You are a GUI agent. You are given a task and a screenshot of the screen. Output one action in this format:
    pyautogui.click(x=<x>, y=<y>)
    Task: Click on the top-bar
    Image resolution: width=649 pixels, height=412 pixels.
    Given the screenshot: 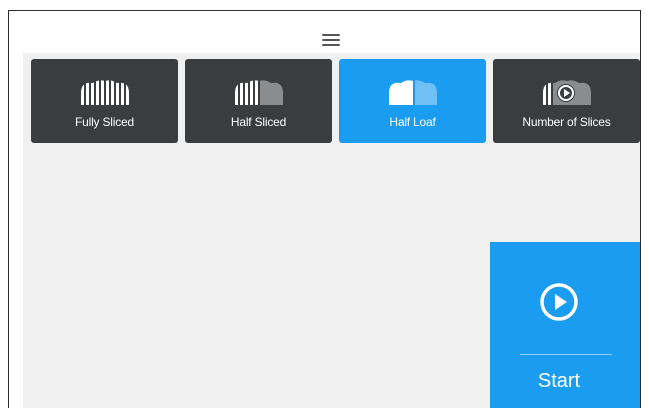 What is the action you would take?
    pyautogui.click(x=324, y=33)
    